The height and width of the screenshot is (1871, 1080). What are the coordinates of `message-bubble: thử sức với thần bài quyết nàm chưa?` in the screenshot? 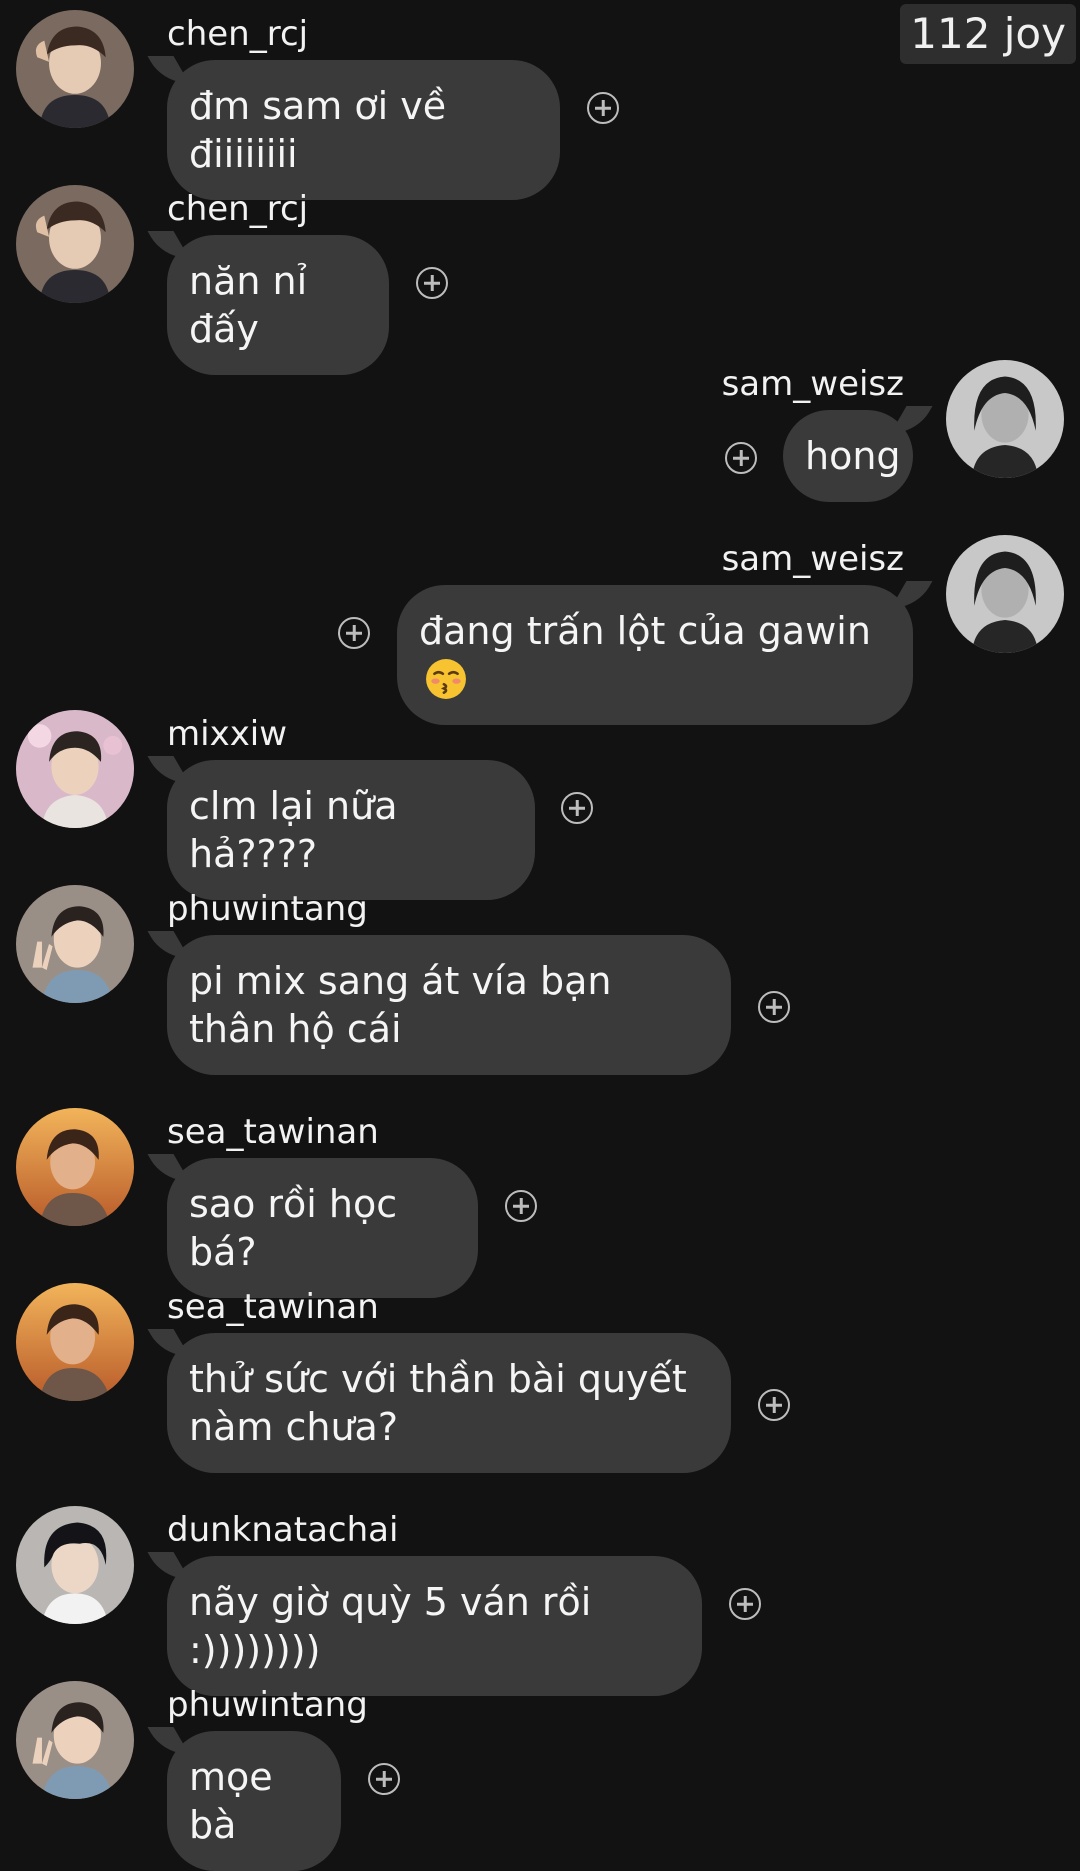 It's located at (449, 1403).